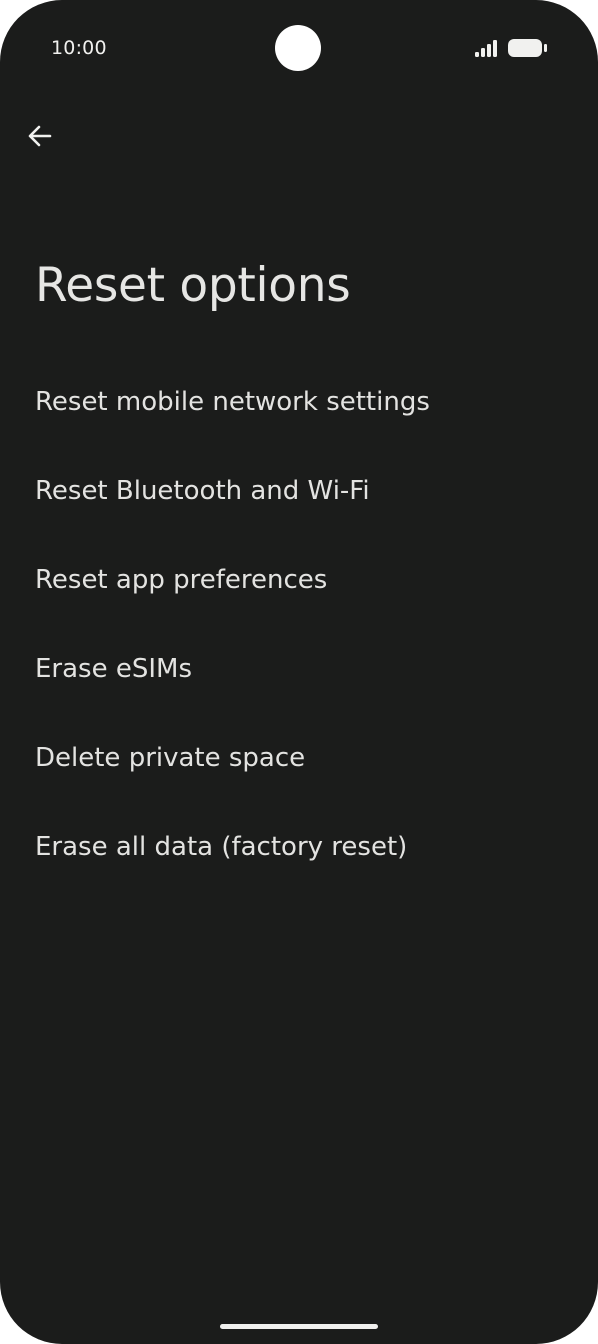 This screenshot has height=1344, width=598. I want to click on back-arrow-icon, so click(40, 136).